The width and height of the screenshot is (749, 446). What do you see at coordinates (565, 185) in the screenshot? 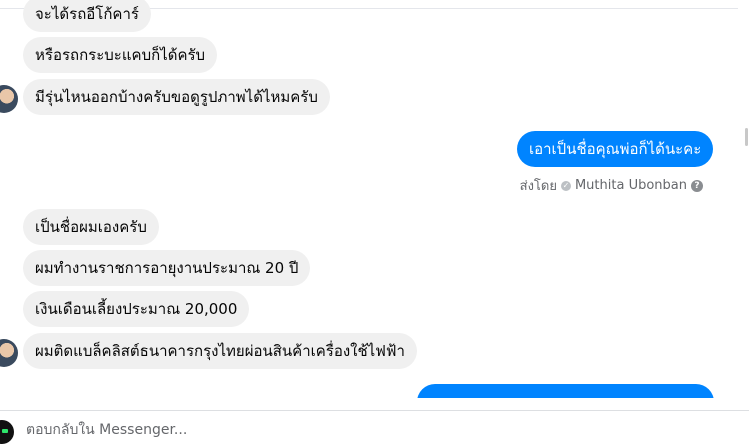
I see `check-circle-icon: ✓` at bounding box center [565, 185].